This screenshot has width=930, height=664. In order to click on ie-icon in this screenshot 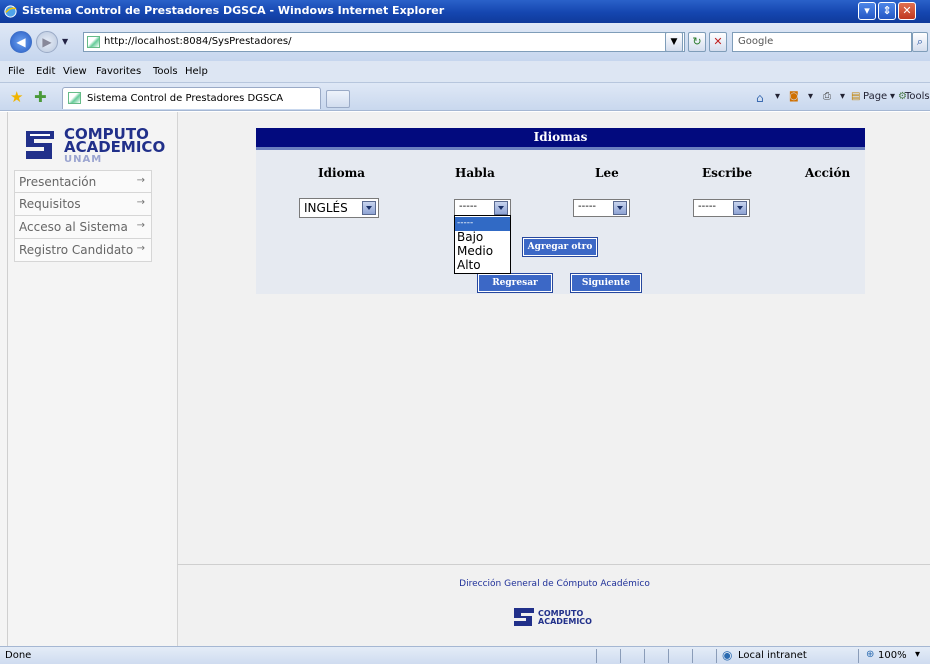, I will do `click(10, 11)`.